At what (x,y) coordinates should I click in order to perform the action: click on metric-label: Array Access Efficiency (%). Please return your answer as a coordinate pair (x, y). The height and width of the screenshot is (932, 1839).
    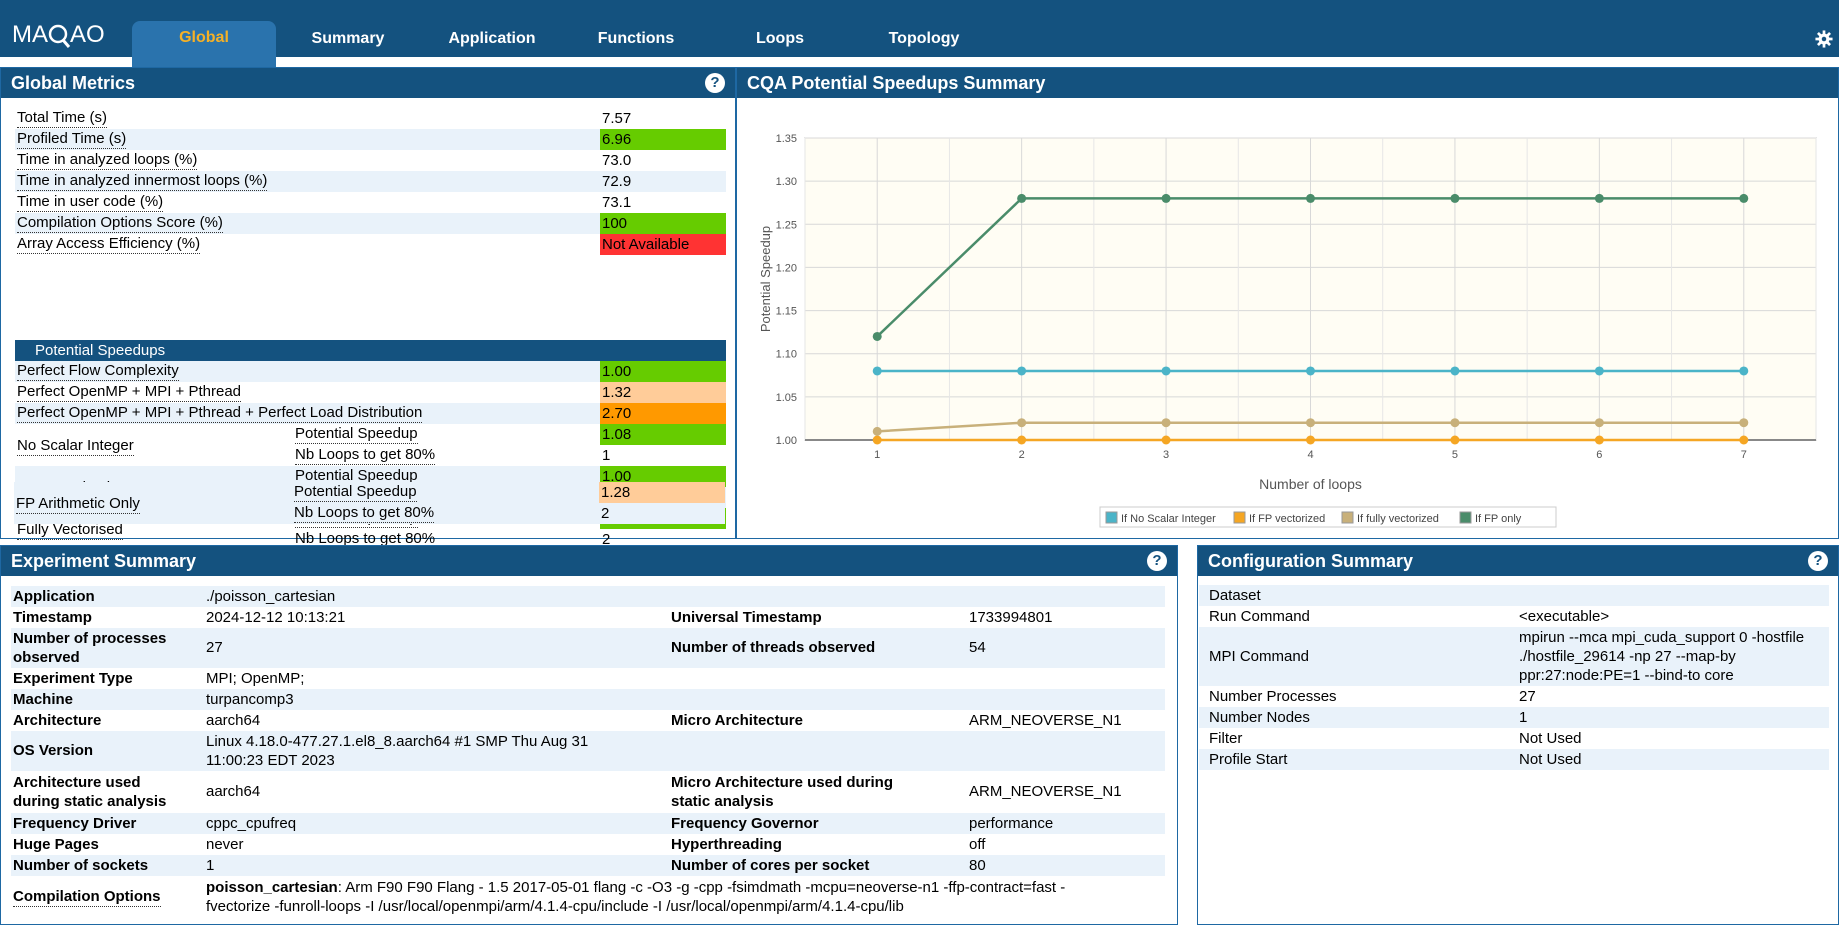
    Looking at the image, I should click on (109, 244).